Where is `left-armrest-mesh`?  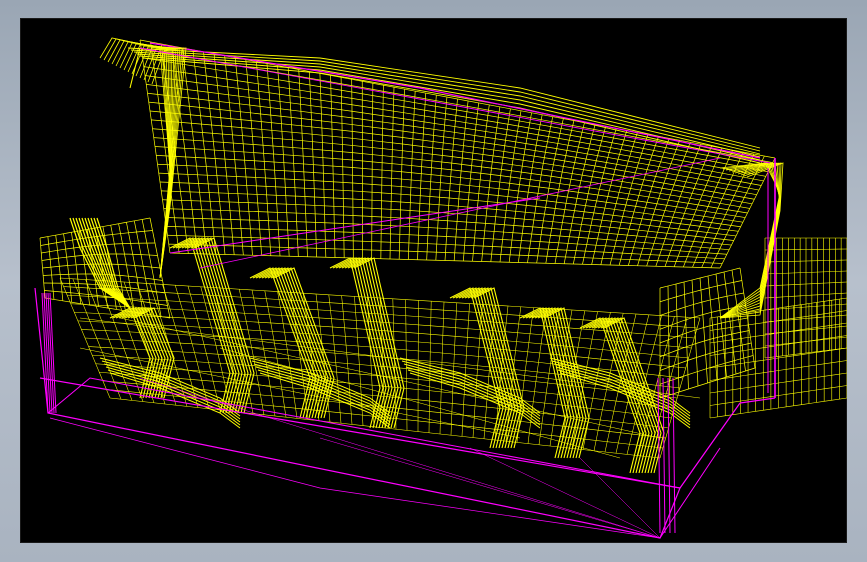
left-armrest-mesh is located at coordinates (113, 178).